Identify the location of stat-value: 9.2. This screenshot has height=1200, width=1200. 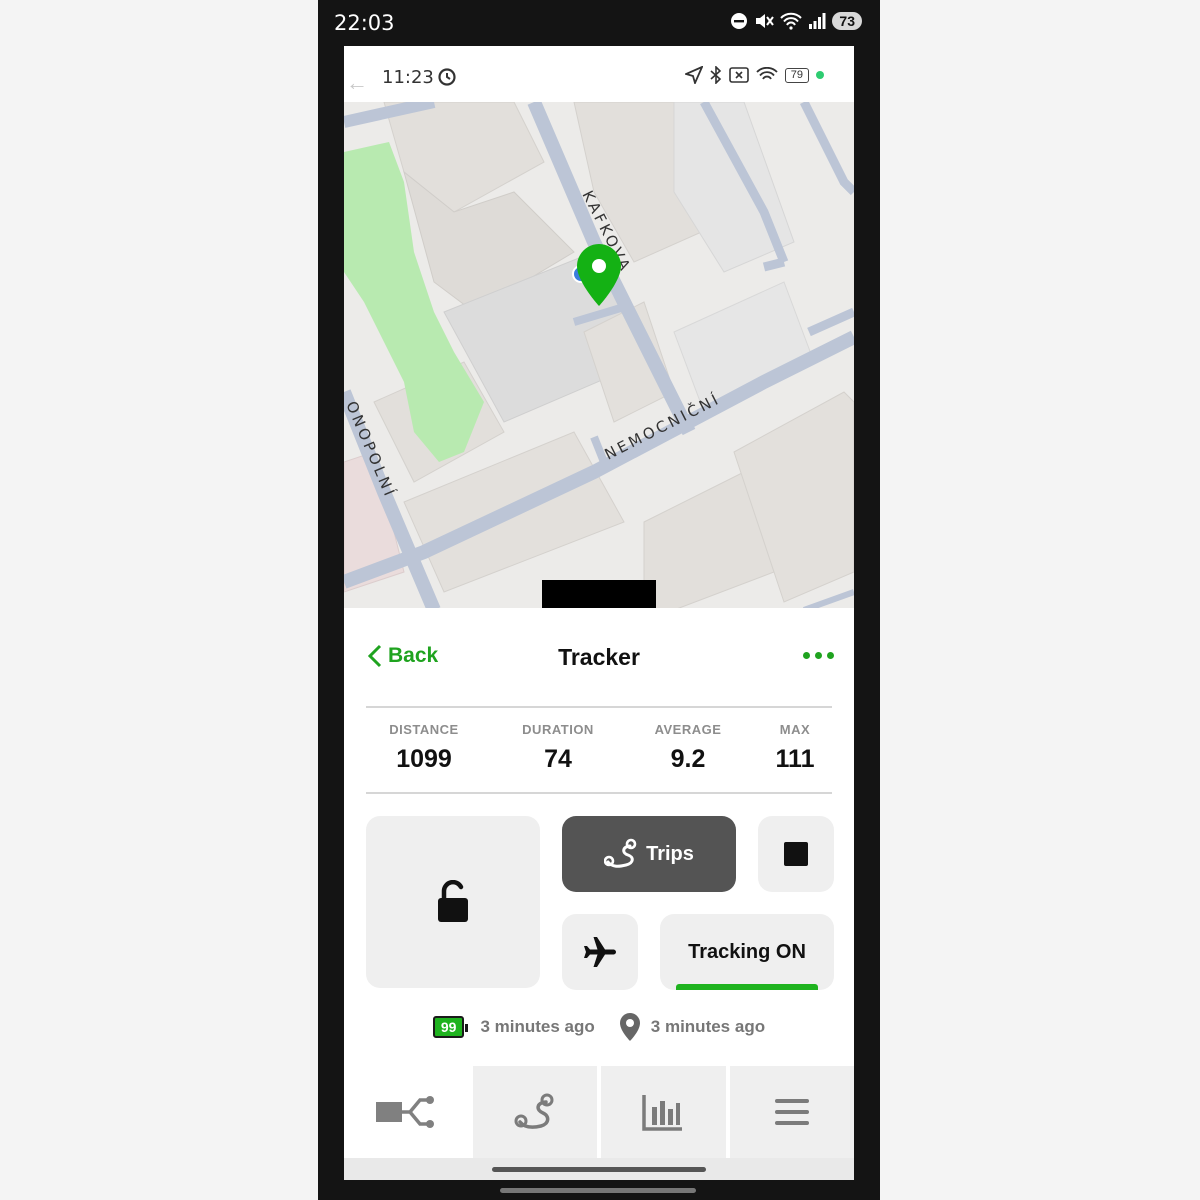
(688, 759).